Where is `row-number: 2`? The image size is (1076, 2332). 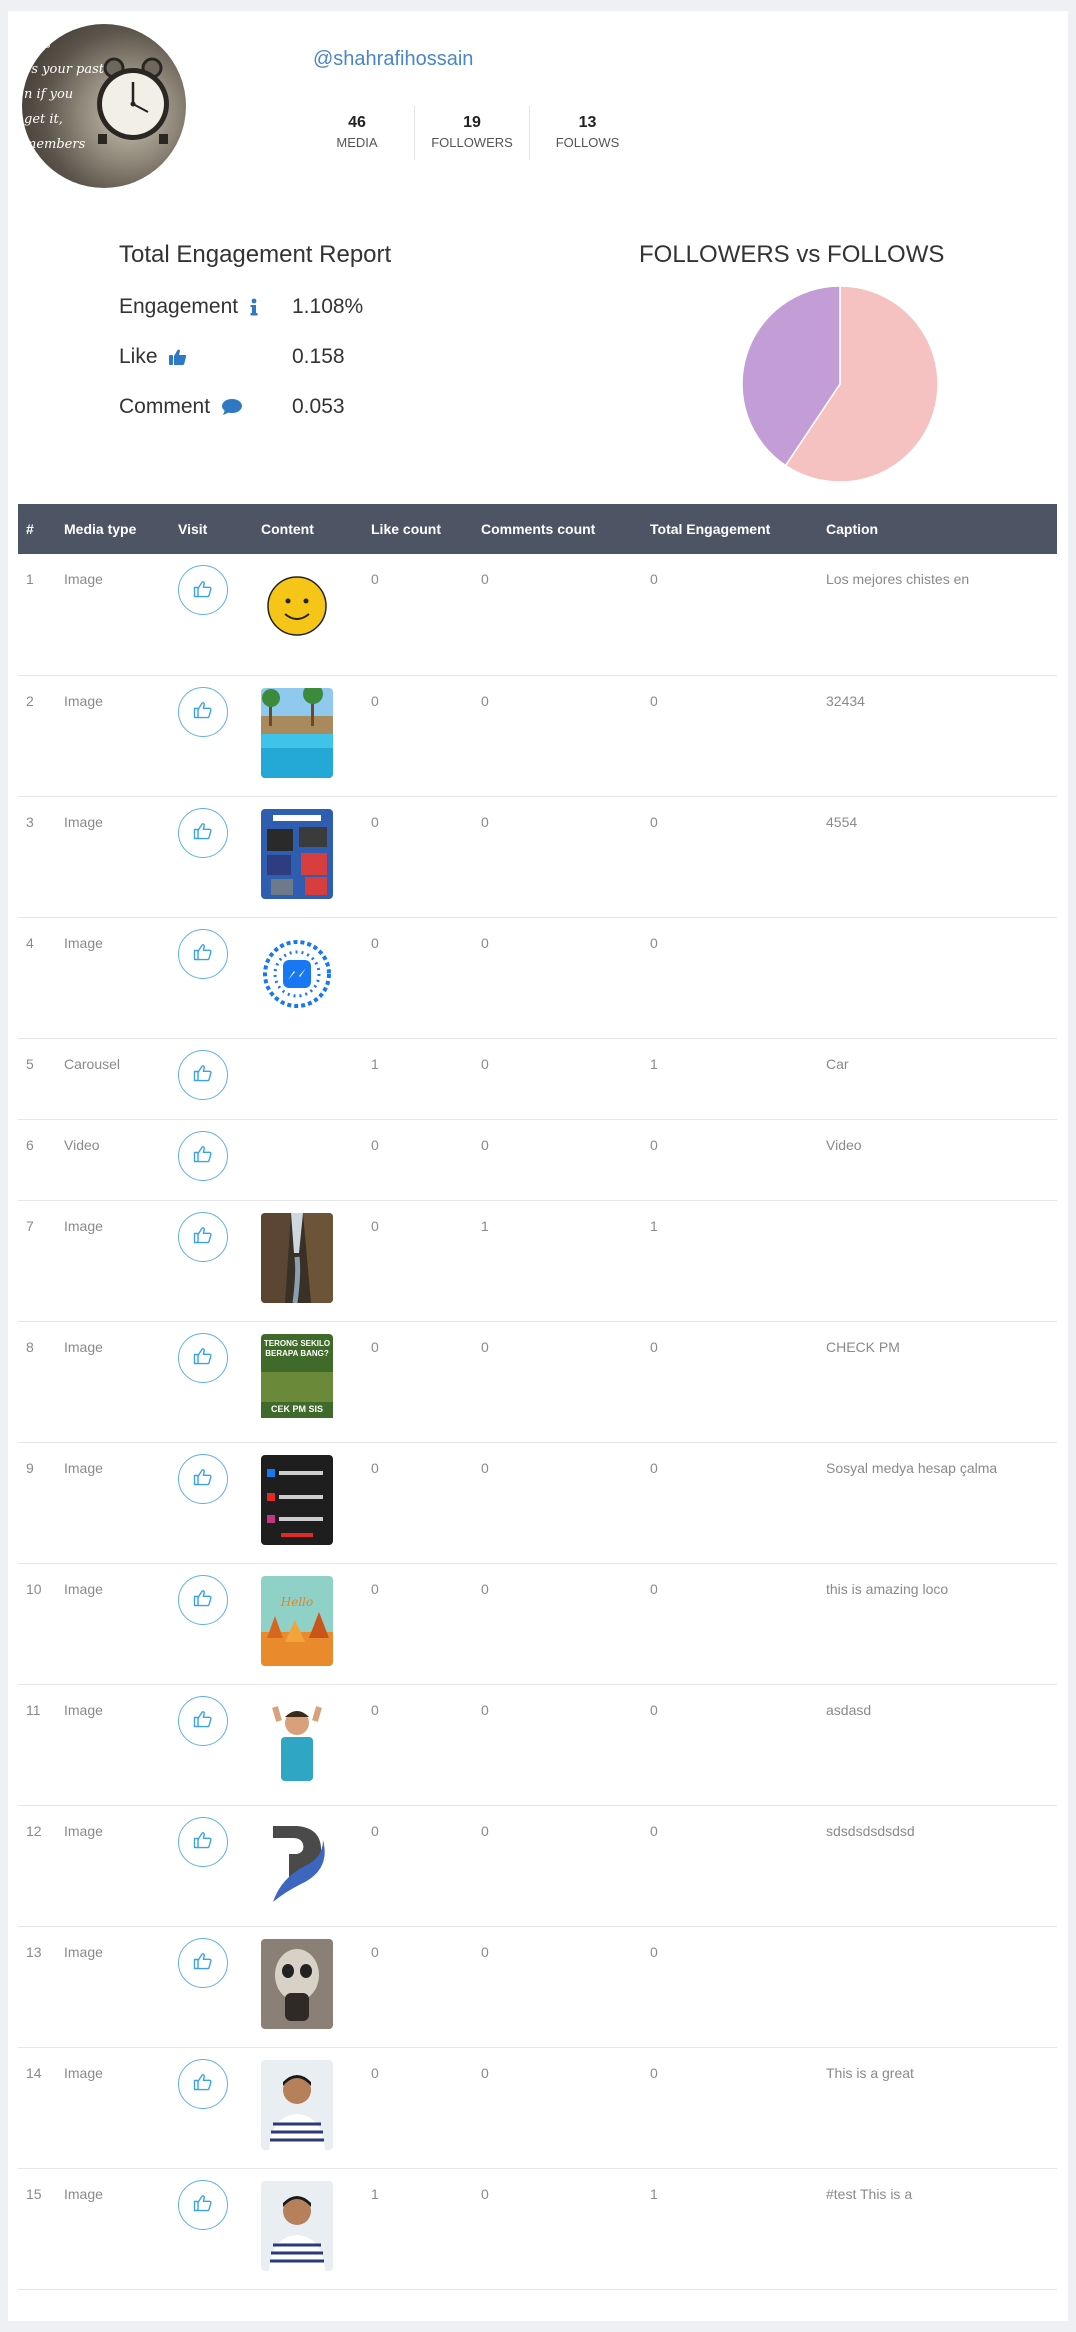 row-number: 2 is located at coordinates (37, 736).